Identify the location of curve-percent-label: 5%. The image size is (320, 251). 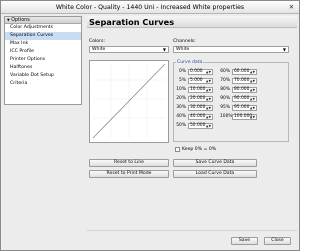
(182, 80).